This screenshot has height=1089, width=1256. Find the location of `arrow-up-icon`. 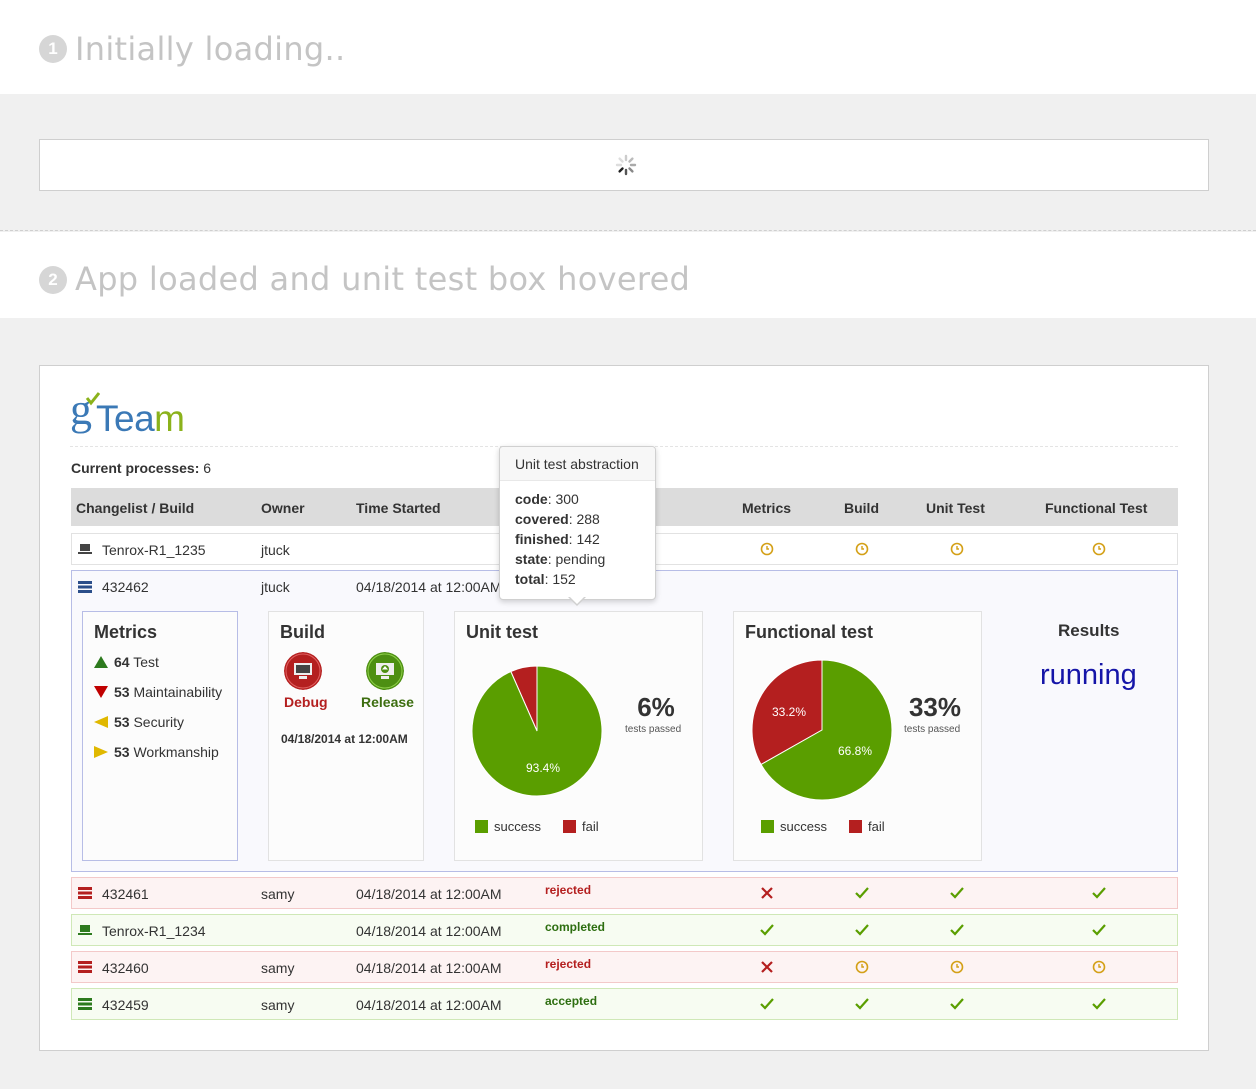

arrow-up-icon is located at coordinates (101, 662).